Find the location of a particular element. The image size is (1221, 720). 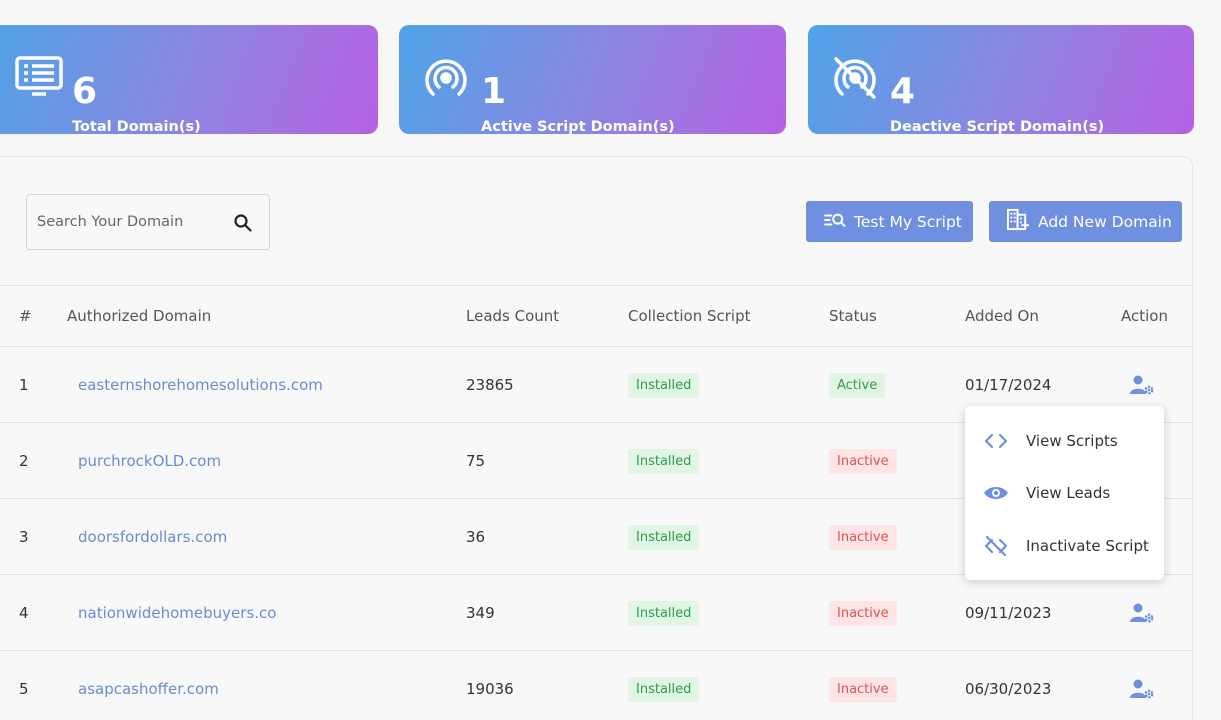

add-new-domain-button: Add New Domain is located at coordinates (1085, 221).